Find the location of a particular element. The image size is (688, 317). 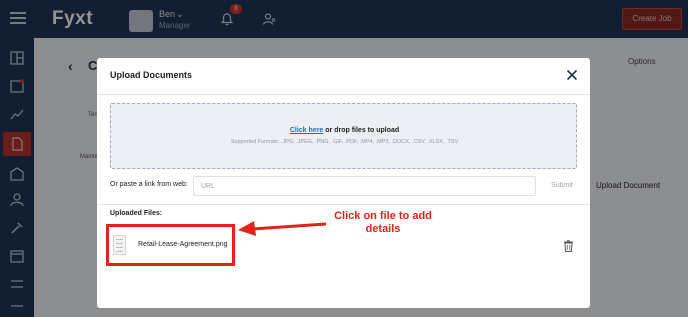

file-thumbnail is located at coordinates (119, 245).